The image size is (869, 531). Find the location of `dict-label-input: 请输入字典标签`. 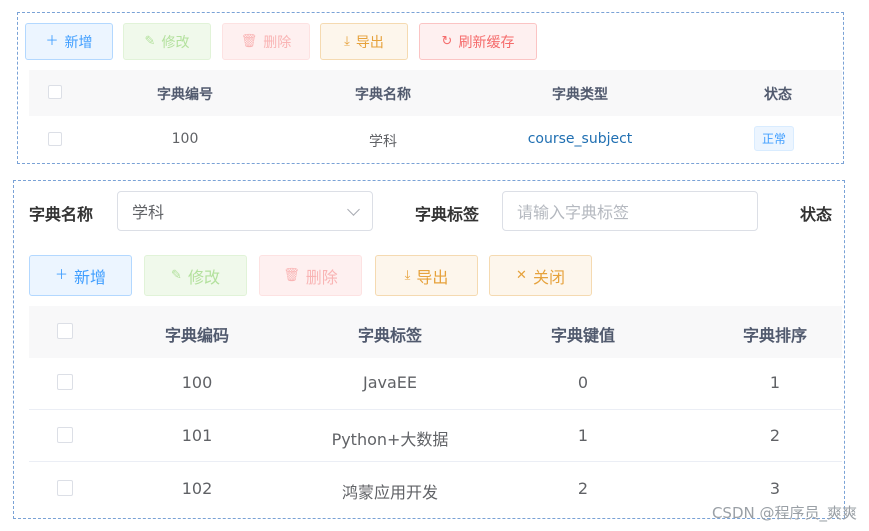

dict-label-input: 请输入字典标签 is located at coordinates (630, 211).